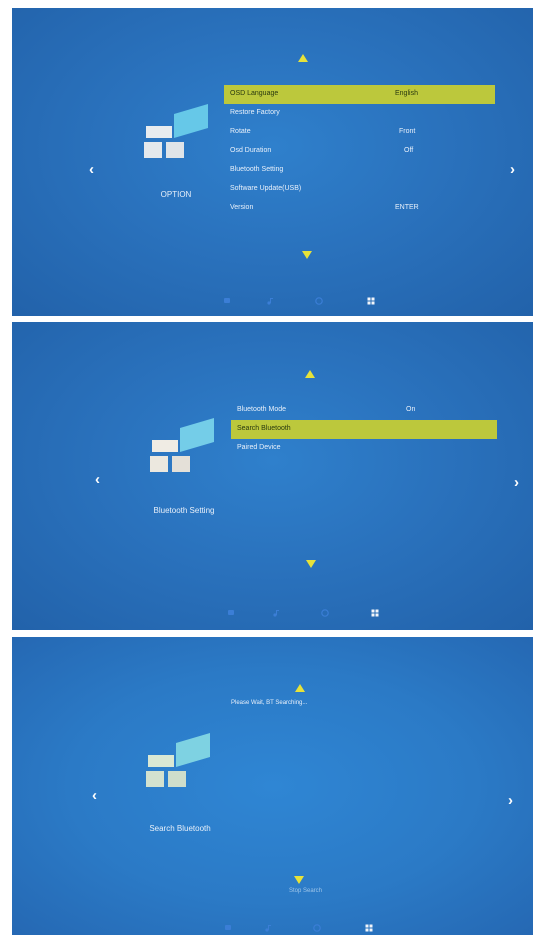 This screenshot has width=545, height=937. What do you see at coordinates (305, 891) in the screenshot?
I see `stop-search-button: Stop Search` at bounding box center [305, 891].